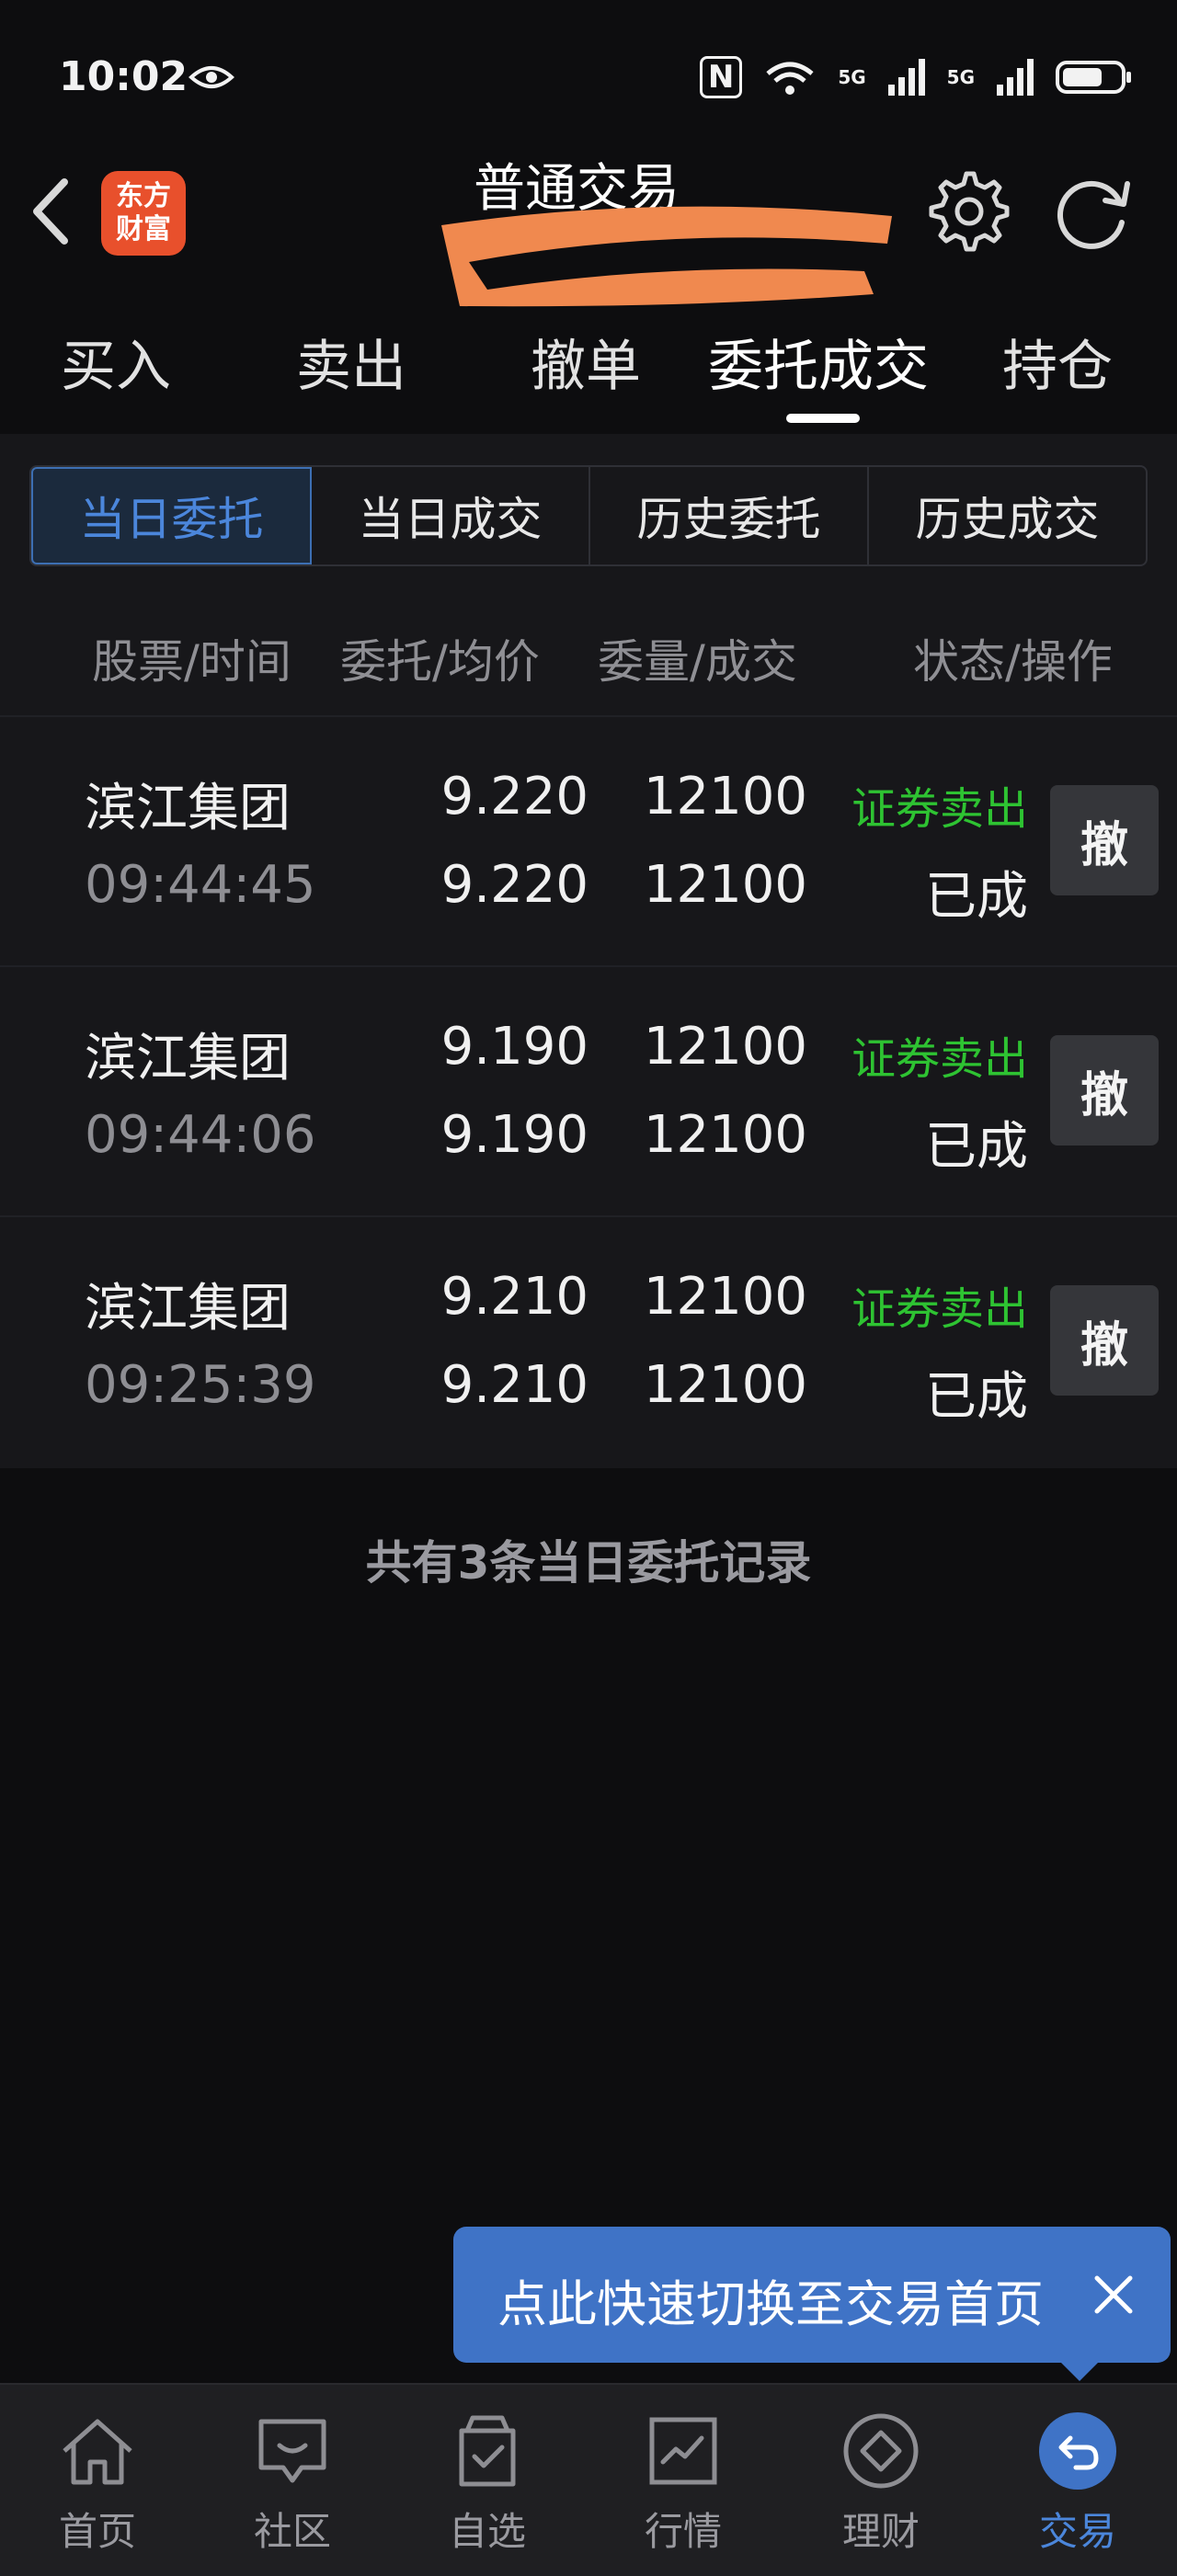 The width and height of the screenshot is (1177, 2576). I want to click on order-time: 09:25:39, so click(200, 1385).